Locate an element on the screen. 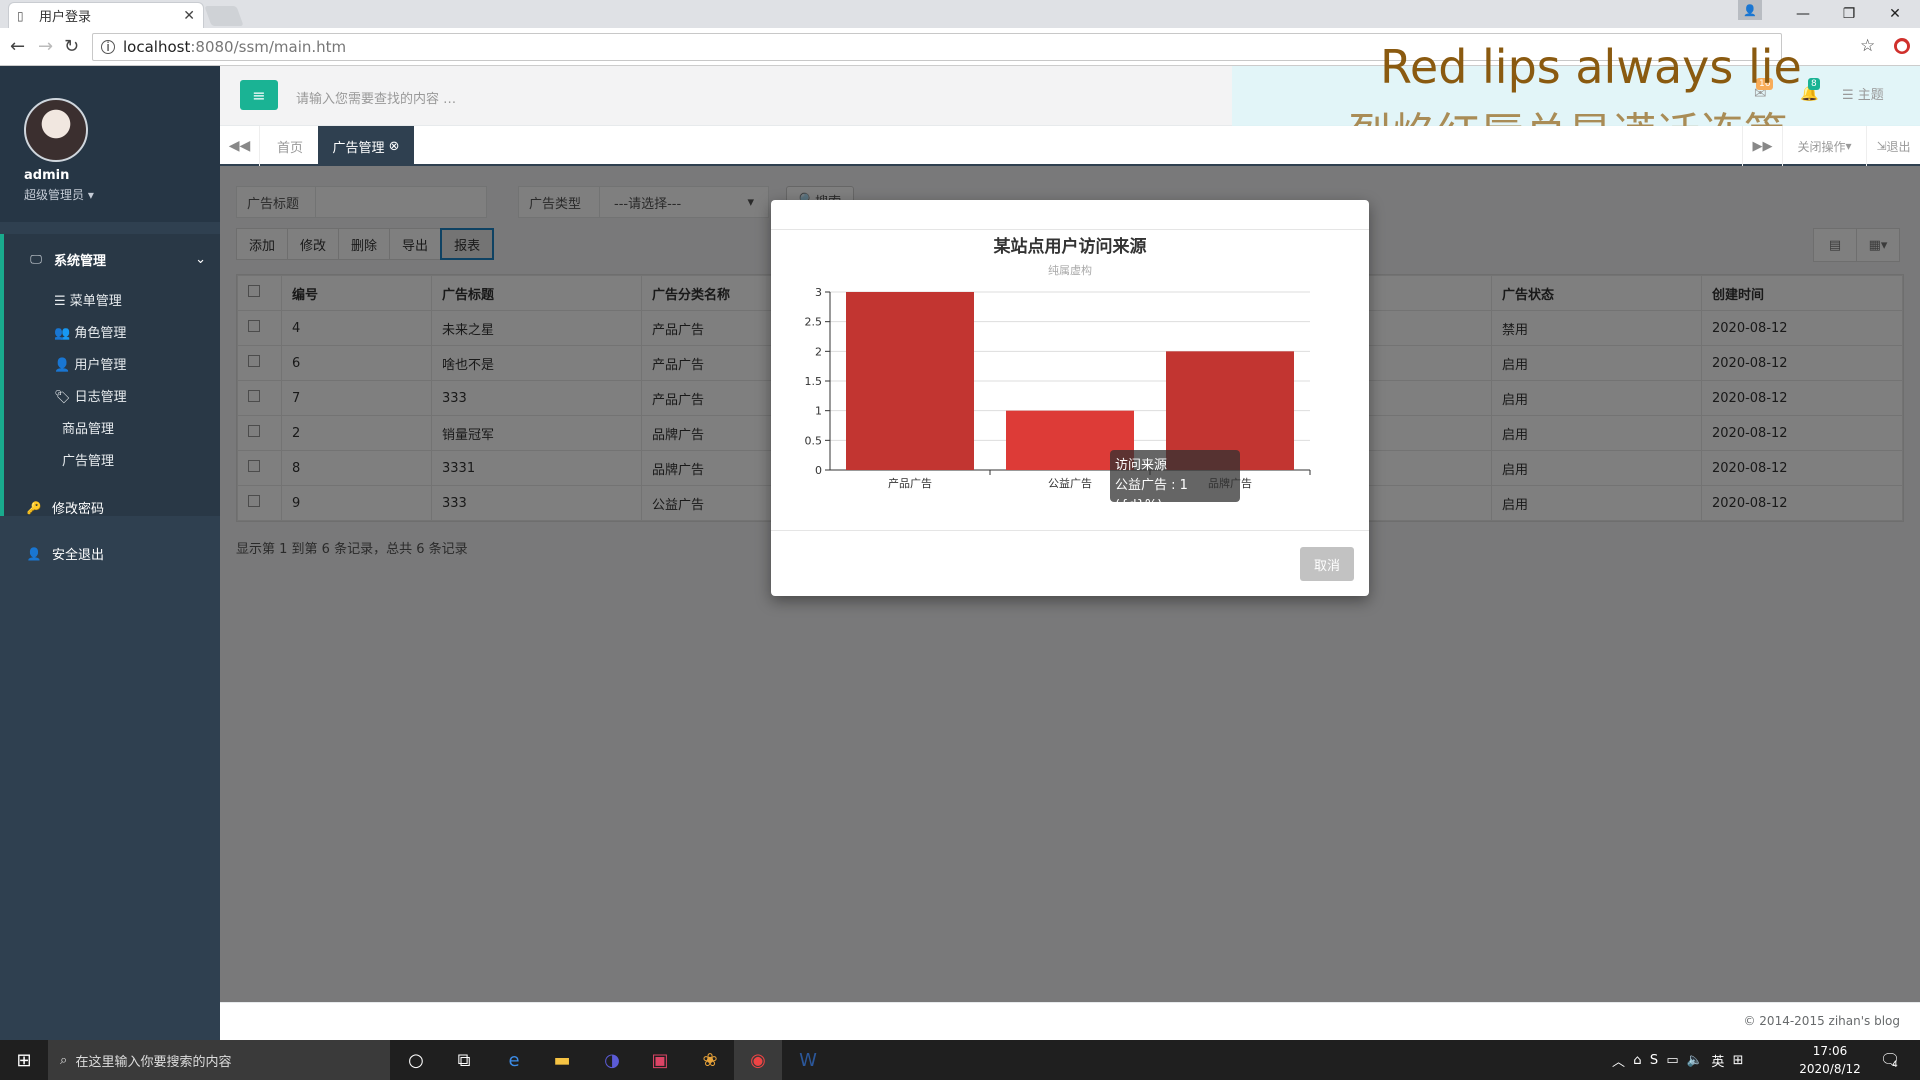 The width and height of the screenshot is (1920, 1080). forward-icon: → is located at coordinates (45, 46).